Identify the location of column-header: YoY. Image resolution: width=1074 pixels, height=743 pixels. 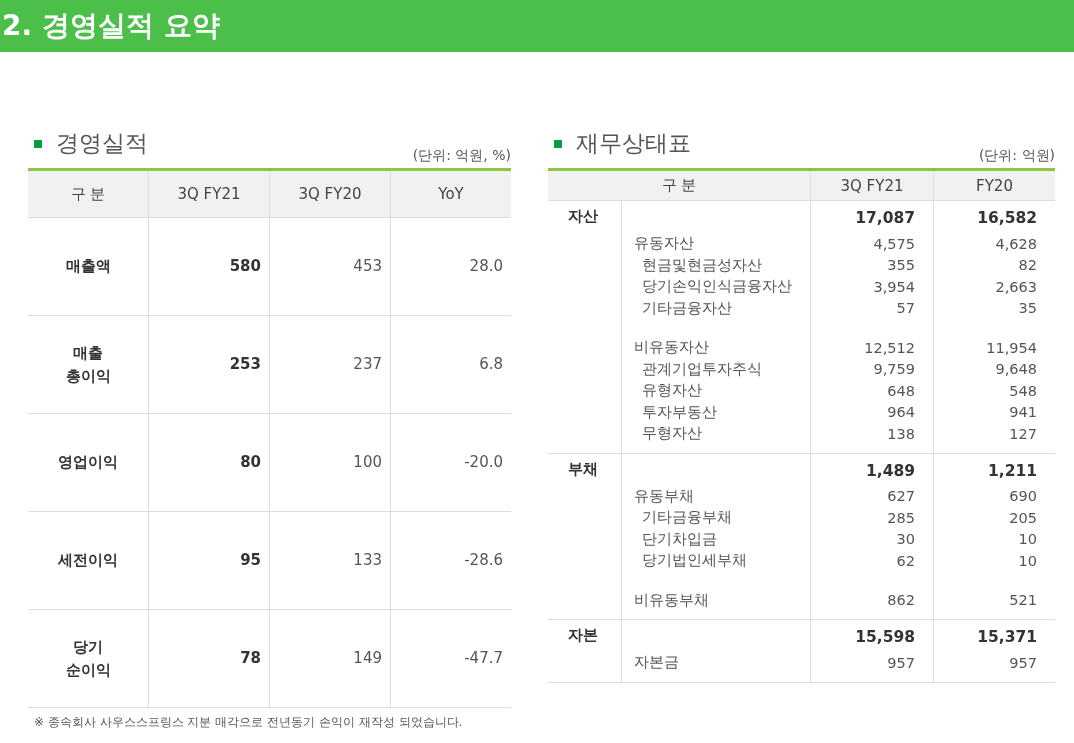
(450, 194).